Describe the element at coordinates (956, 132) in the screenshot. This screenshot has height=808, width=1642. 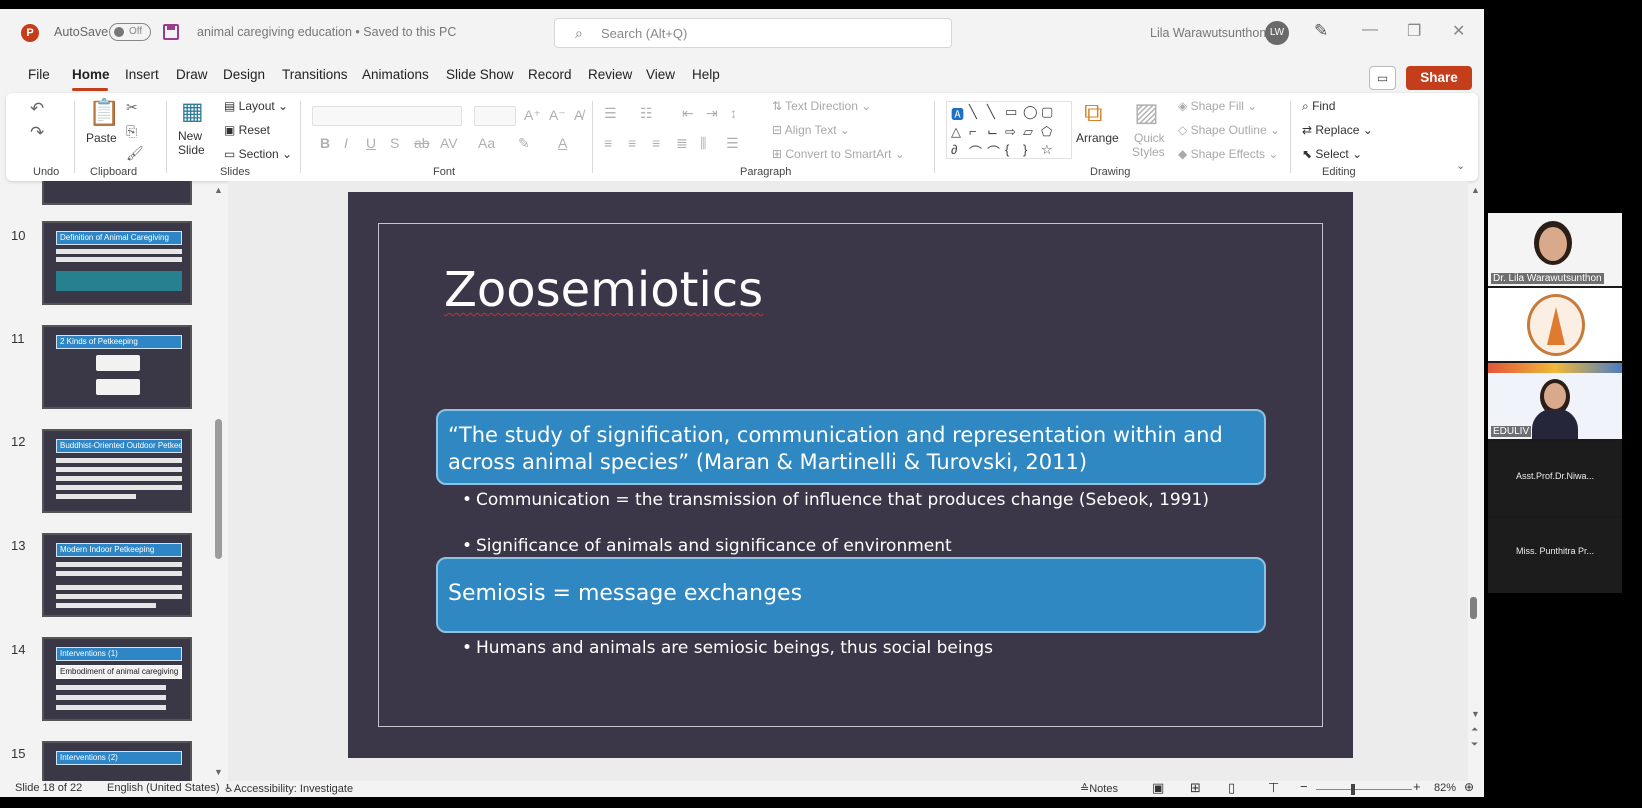
I see `triangle-shape-icon: △` at that location.